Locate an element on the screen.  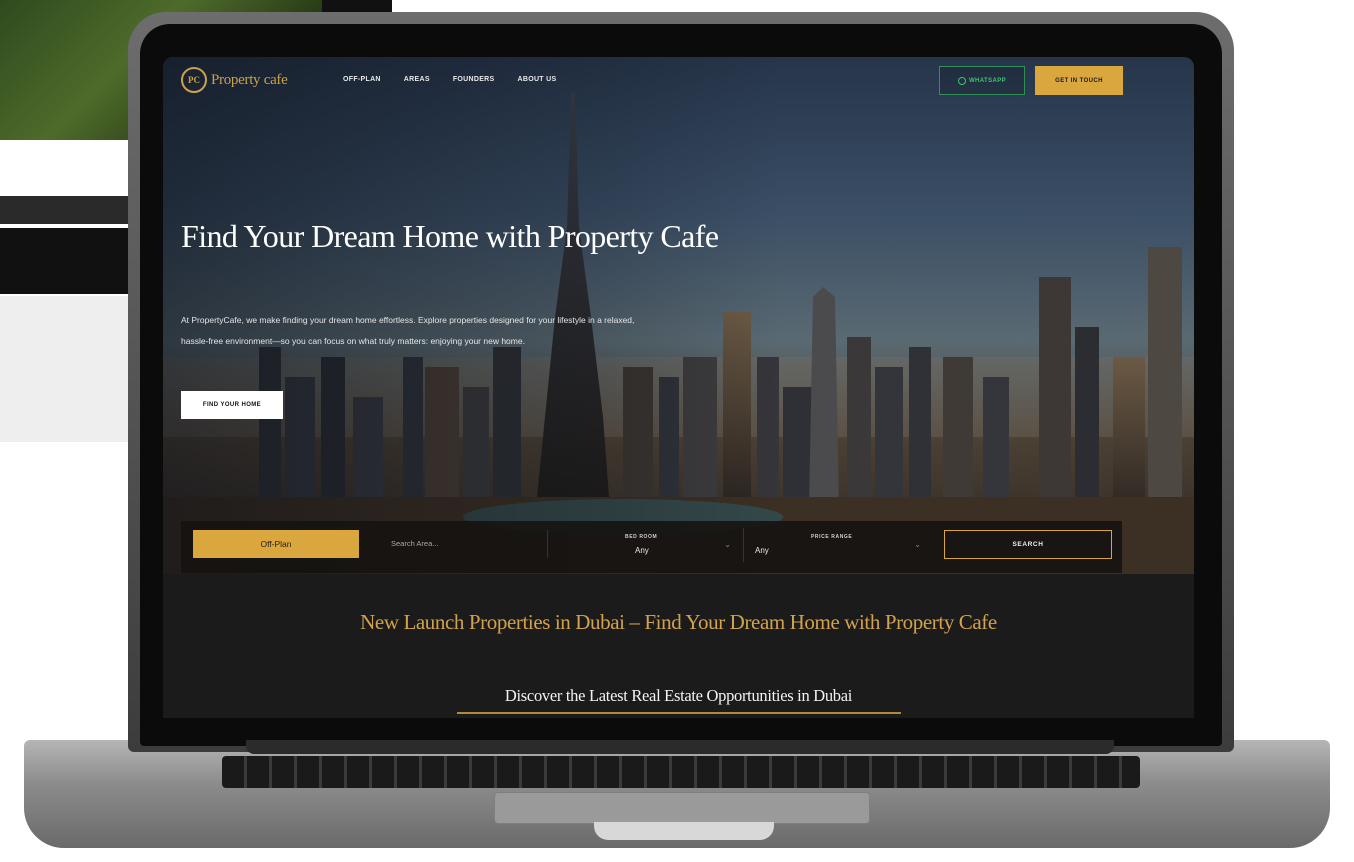
search-area-input is located at coordinates (466, 543).